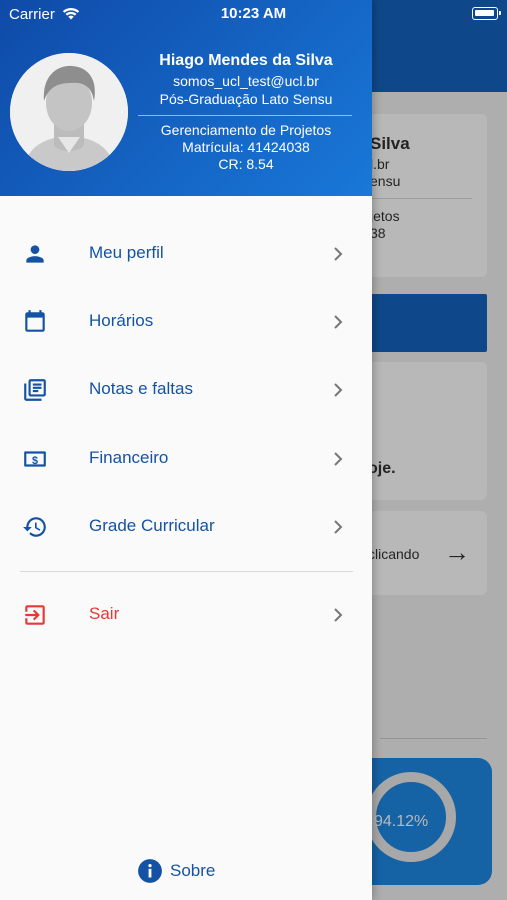 The width and height of the screenshot is (507, 900). I want to click on calendar-icon, so click(35, 321).